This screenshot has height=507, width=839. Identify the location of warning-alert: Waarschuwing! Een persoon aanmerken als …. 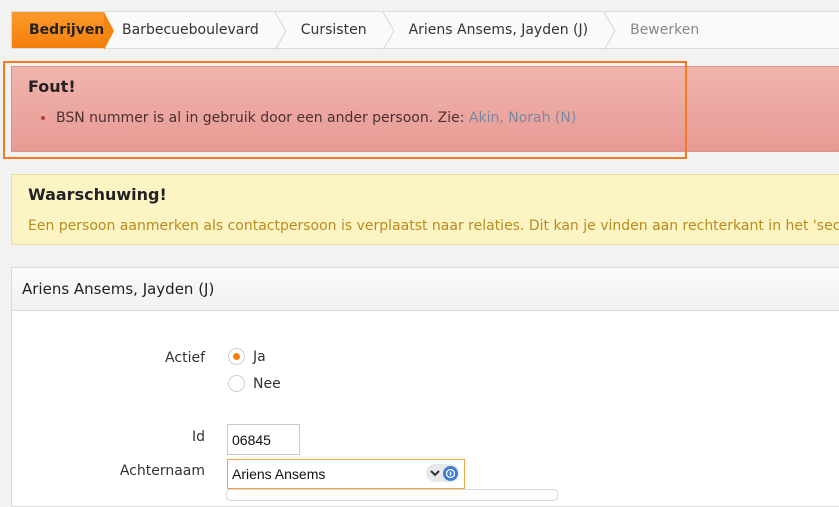
(425, 209).